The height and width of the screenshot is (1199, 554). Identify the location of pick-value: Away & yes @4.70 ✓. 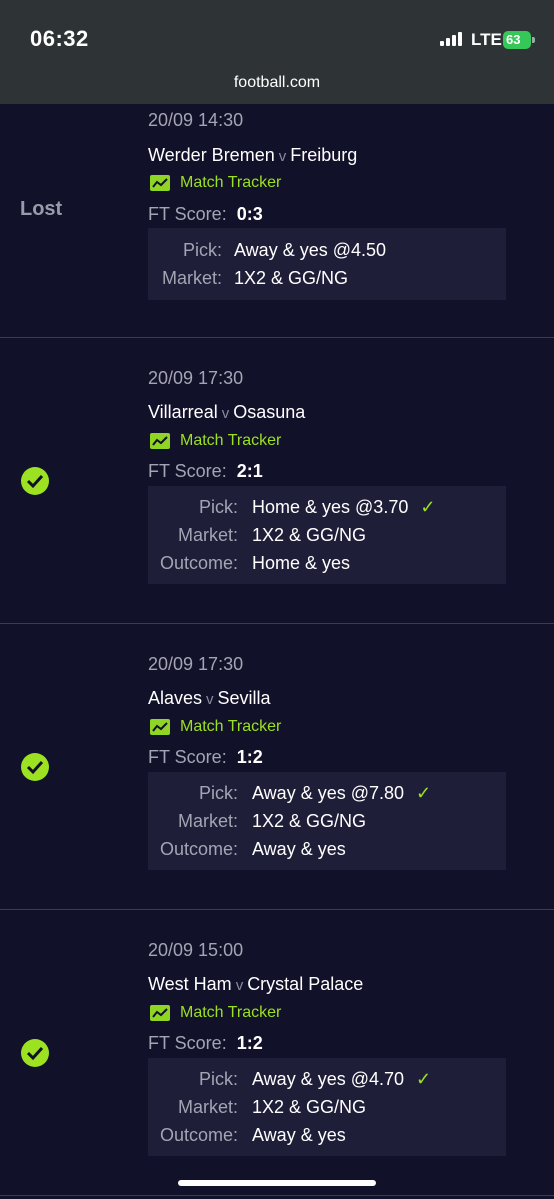
(341, 1079).